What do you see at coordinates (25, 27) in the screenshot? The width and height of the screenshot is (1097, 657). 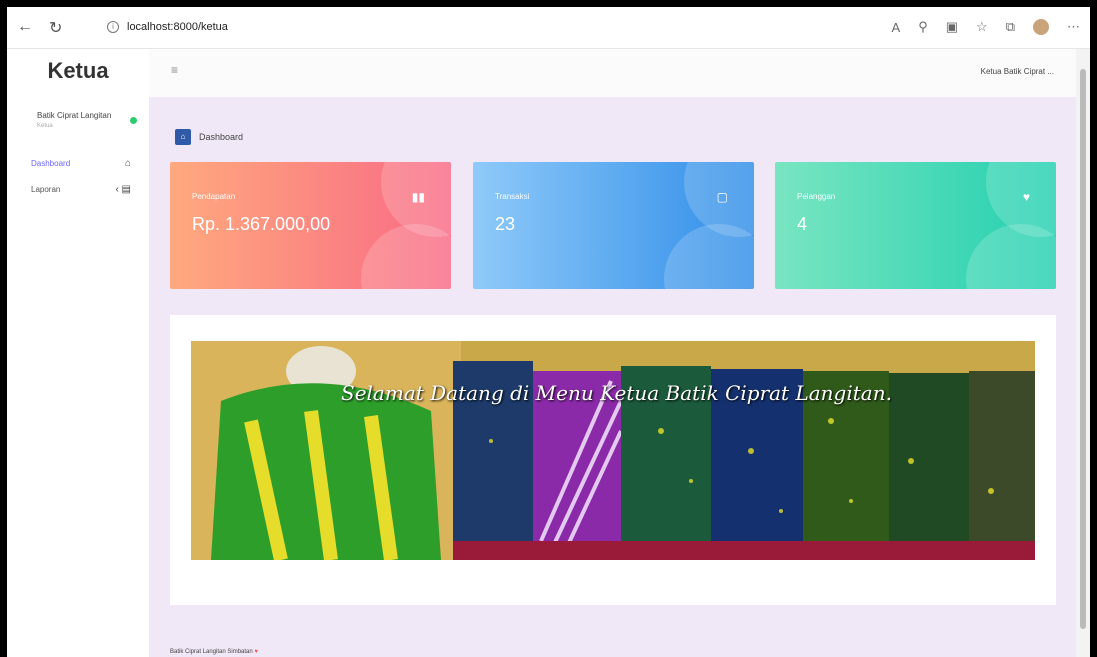 I see `back-icon: ←` at bounding box center [25, 27].